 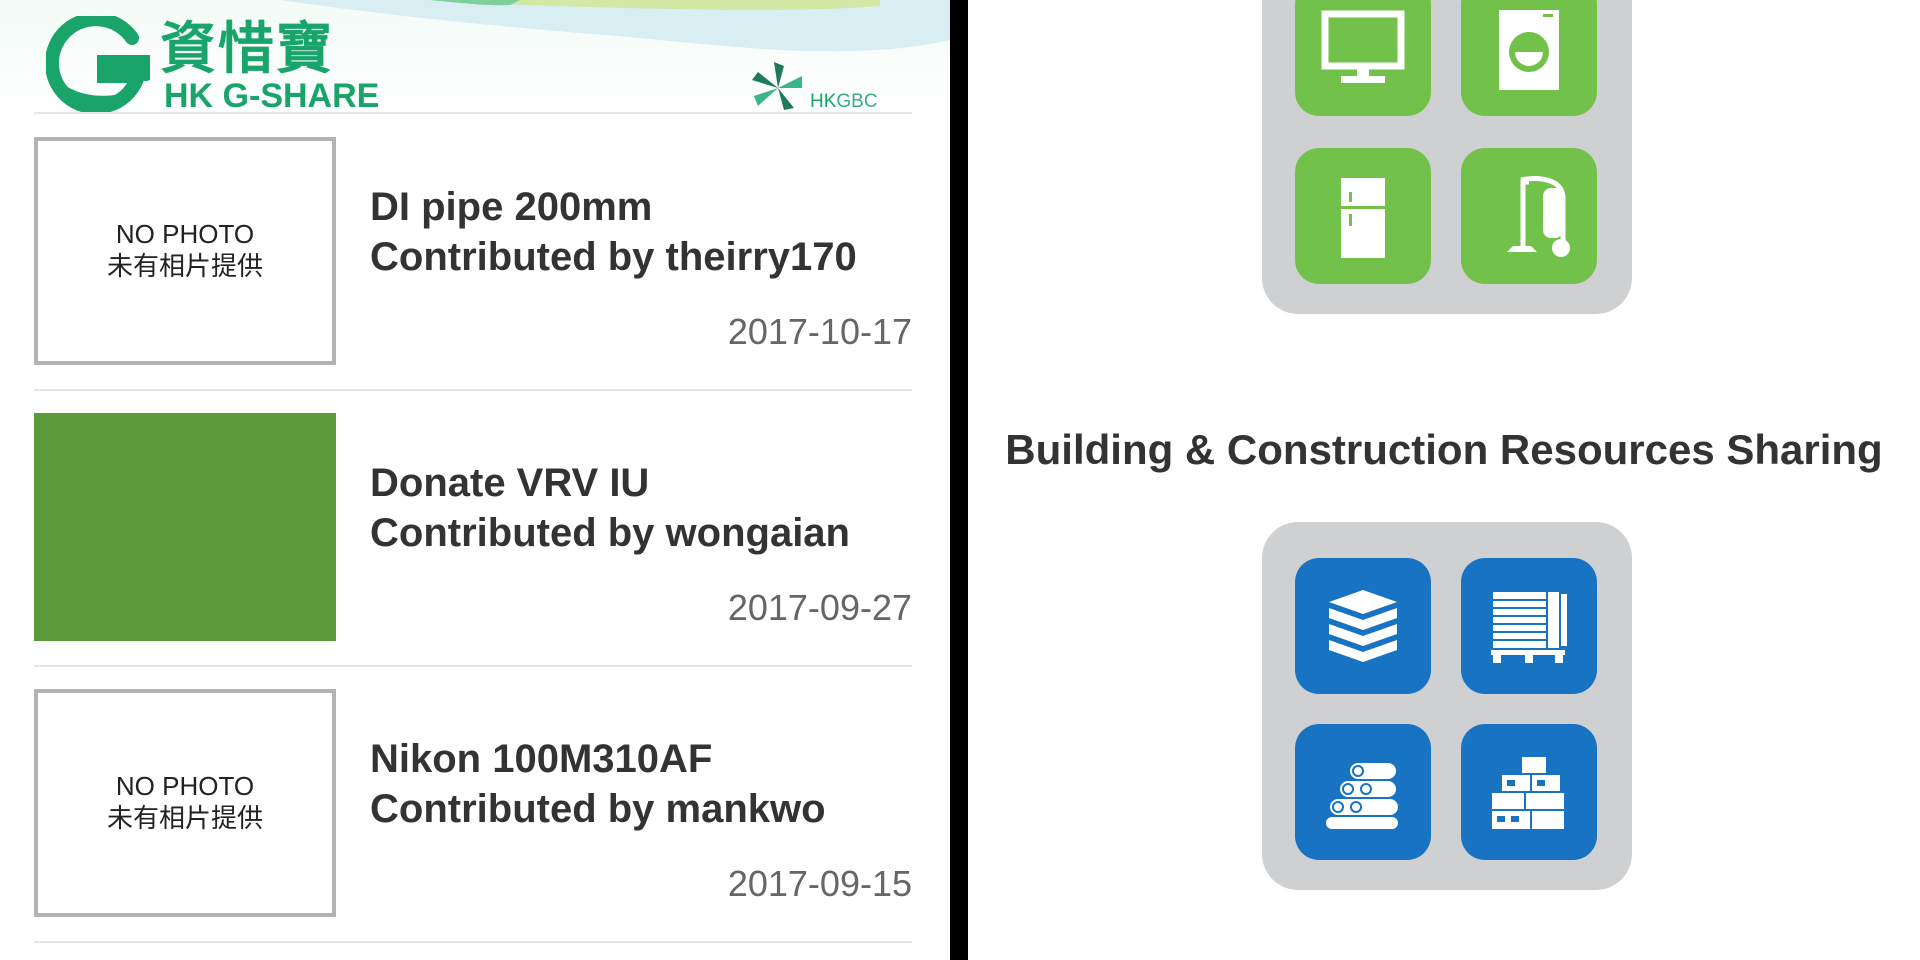 What do you see at coordinates (475, 57) in the screenshot?
I see `header-banner: 資惜寶 HK G-SHARE HKGBC` at bounding box center [475, 57].